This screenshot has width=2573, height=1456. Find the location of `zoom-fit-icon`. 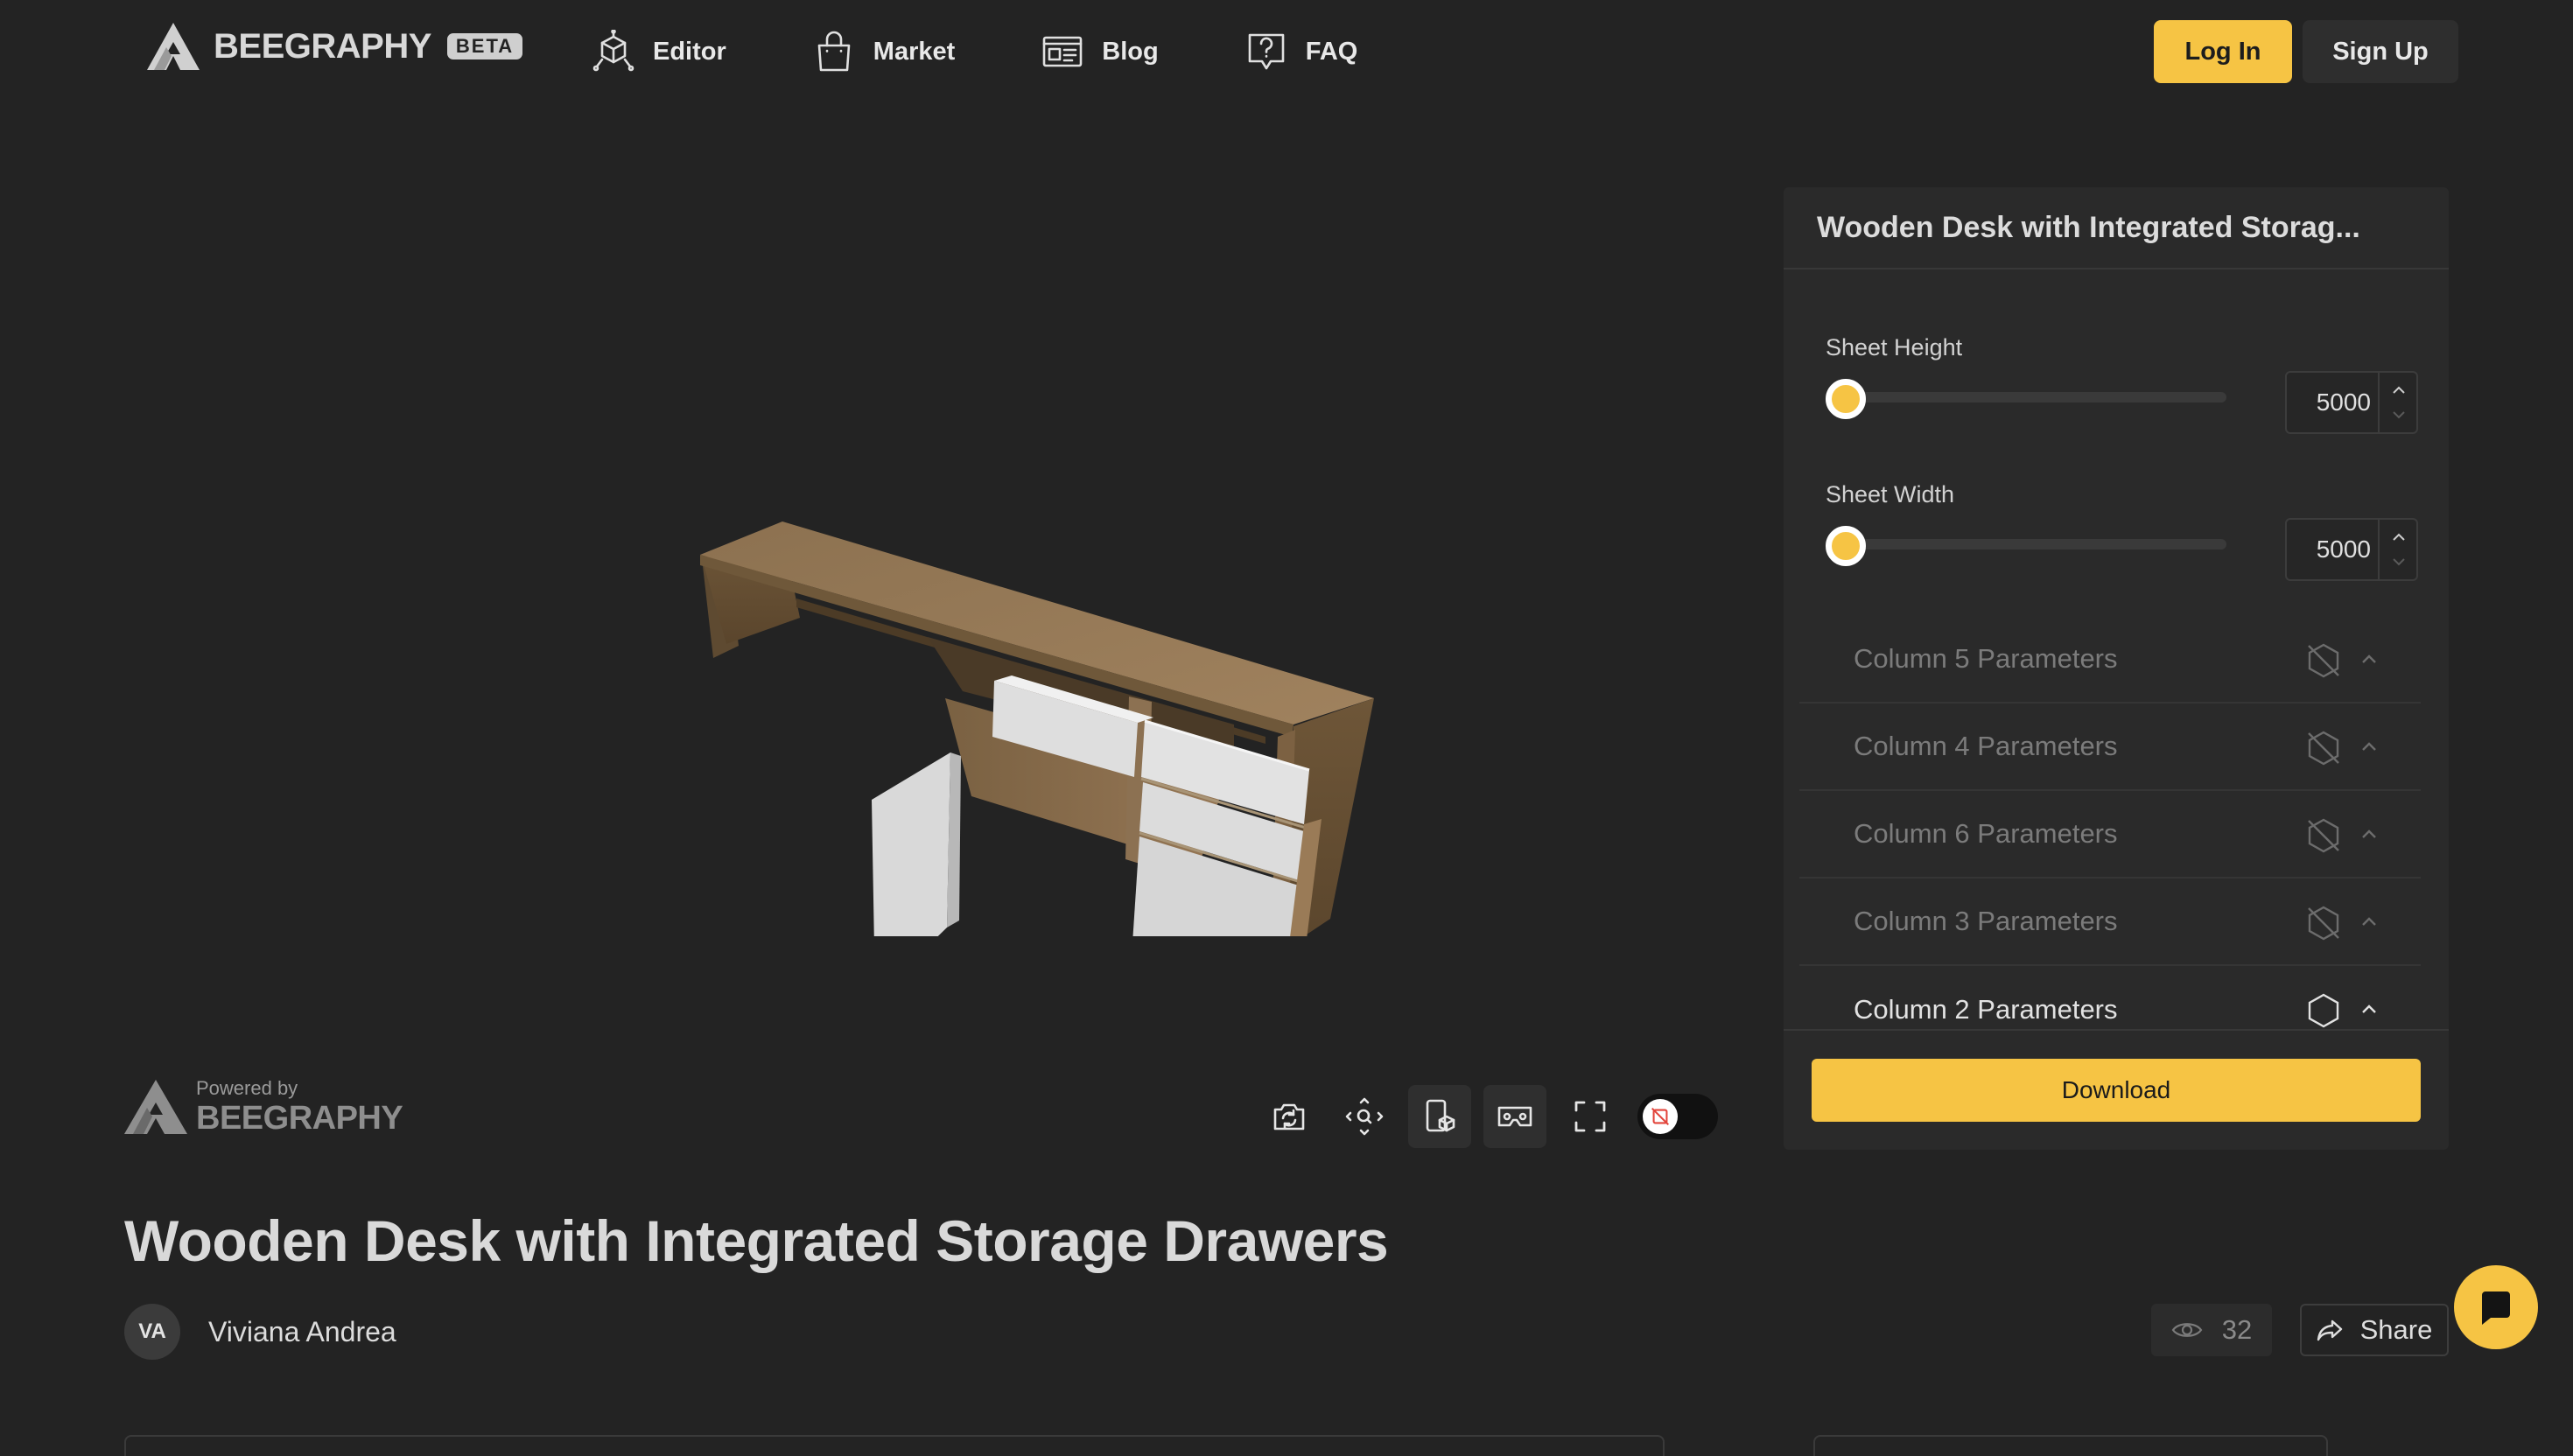

zoom-fit-icon is located at coordinates (1364, 1116).